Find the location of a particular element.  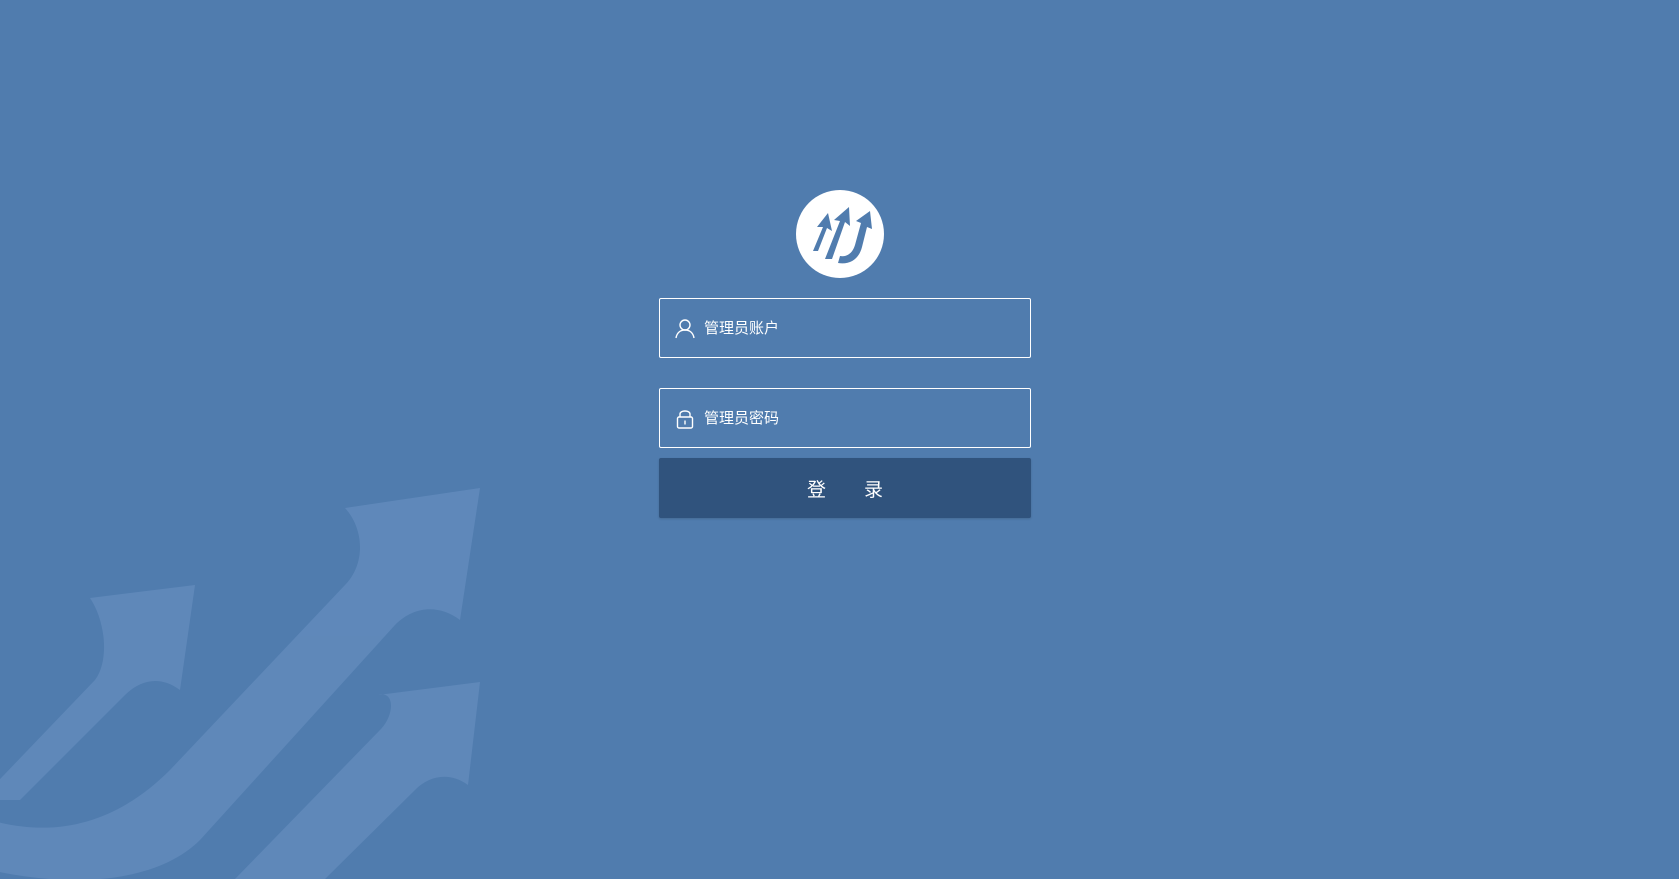

login-button: 登 录 is located at coordinates (845, 488).